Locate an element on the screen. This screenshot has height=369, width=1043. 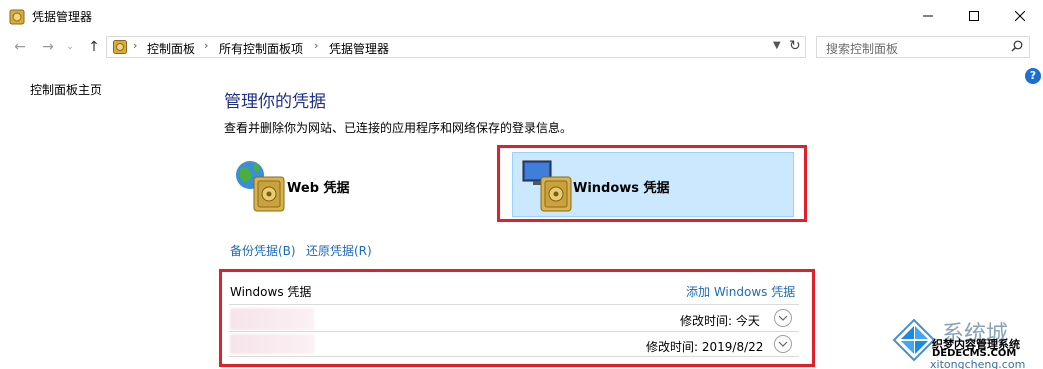
web-credentials-label: Web 凭据 is located at coordinates (318, 188).